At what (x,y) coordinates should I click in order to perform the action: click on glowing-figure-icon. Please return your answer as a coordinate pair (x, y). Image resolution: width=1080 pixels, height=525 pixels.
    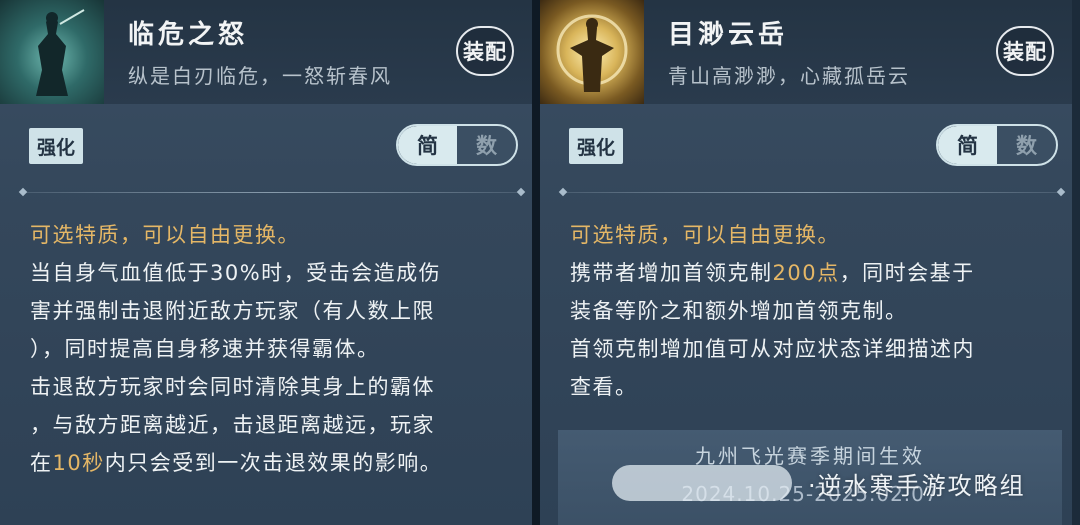
    Looking at the image, I should click on (592, 53).